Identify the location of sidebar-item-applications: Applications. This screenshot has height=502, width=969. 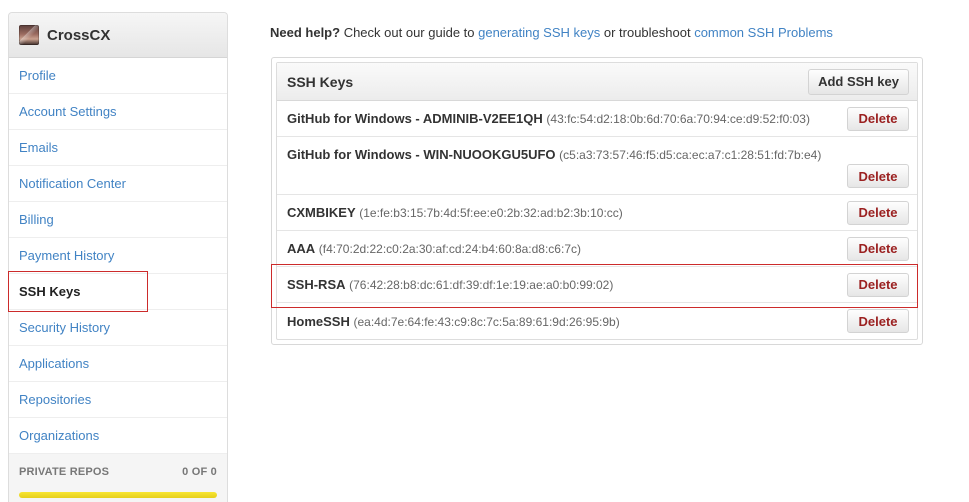
(118, 364).